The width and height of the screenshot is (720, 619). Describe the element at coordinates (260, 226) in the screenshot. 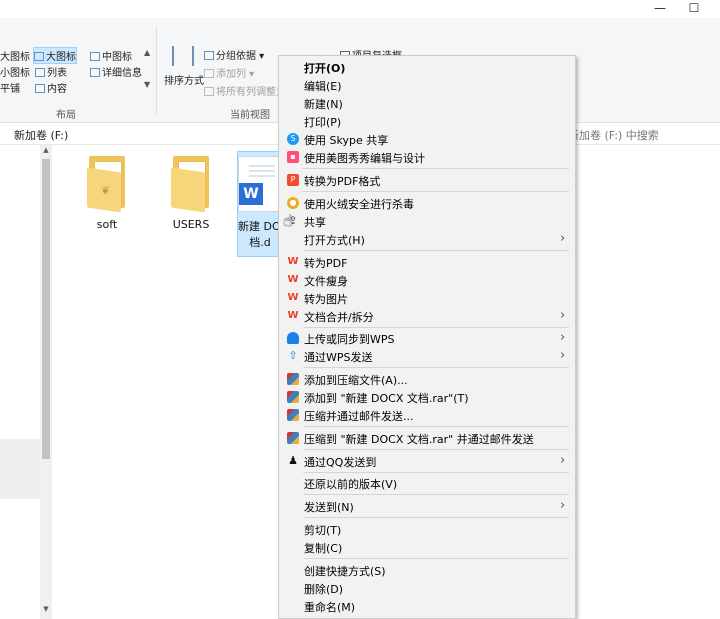

I see `file-name-line1: 新建 DOC` at that location.